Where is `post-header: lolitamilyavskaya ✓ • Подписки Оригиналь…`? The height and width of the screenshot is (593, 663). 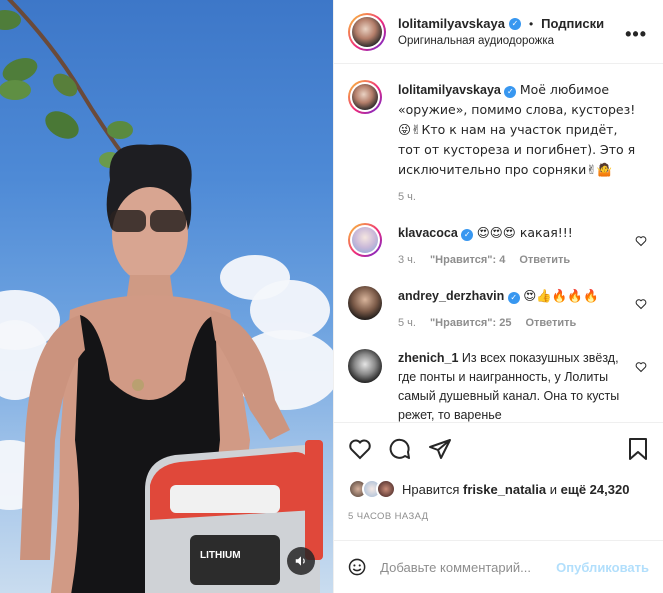
post-header: lolitamilyavskaya ✓ • Подписки Оригиналь… is located at coordinates (498, 32).